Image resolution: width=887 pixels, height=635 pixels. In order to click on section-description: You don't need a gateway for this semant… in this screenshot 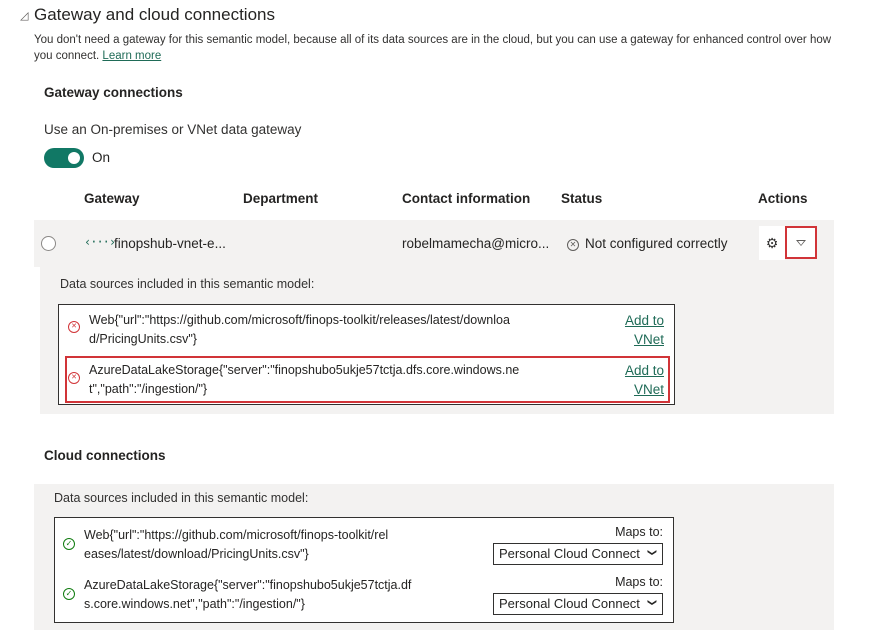, I will do `click(433, 48)`.